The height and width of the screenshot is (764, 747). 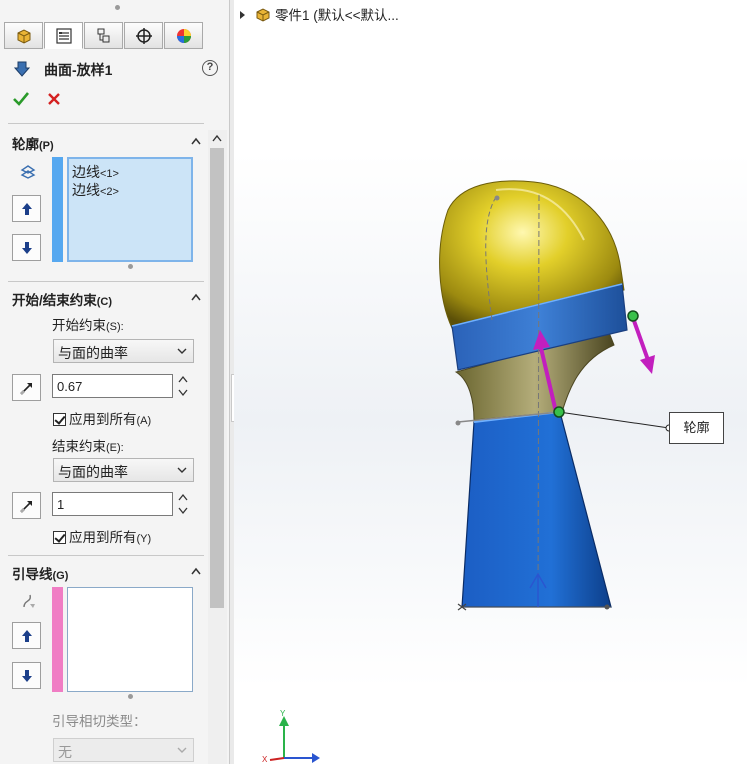 What do you see at coordinates (112, 386) in the screenshot?
I see `start-tangent-length-input: 0.67` at bounding box center [112, 386].